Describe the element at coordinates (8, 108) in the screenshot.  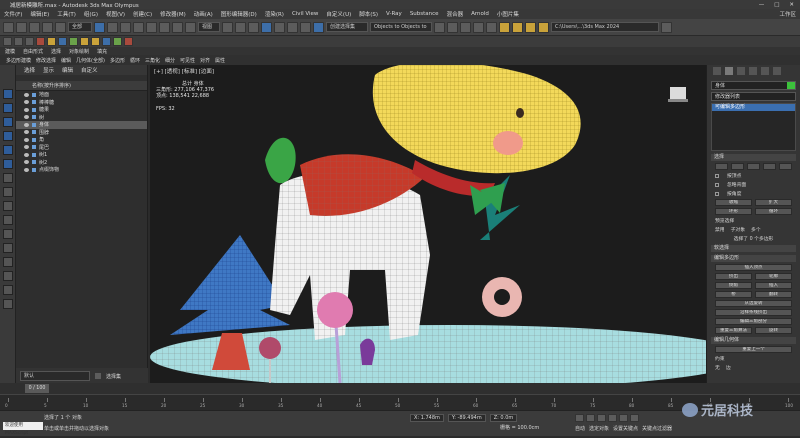
I see `filter-shapes-icon` at that location.